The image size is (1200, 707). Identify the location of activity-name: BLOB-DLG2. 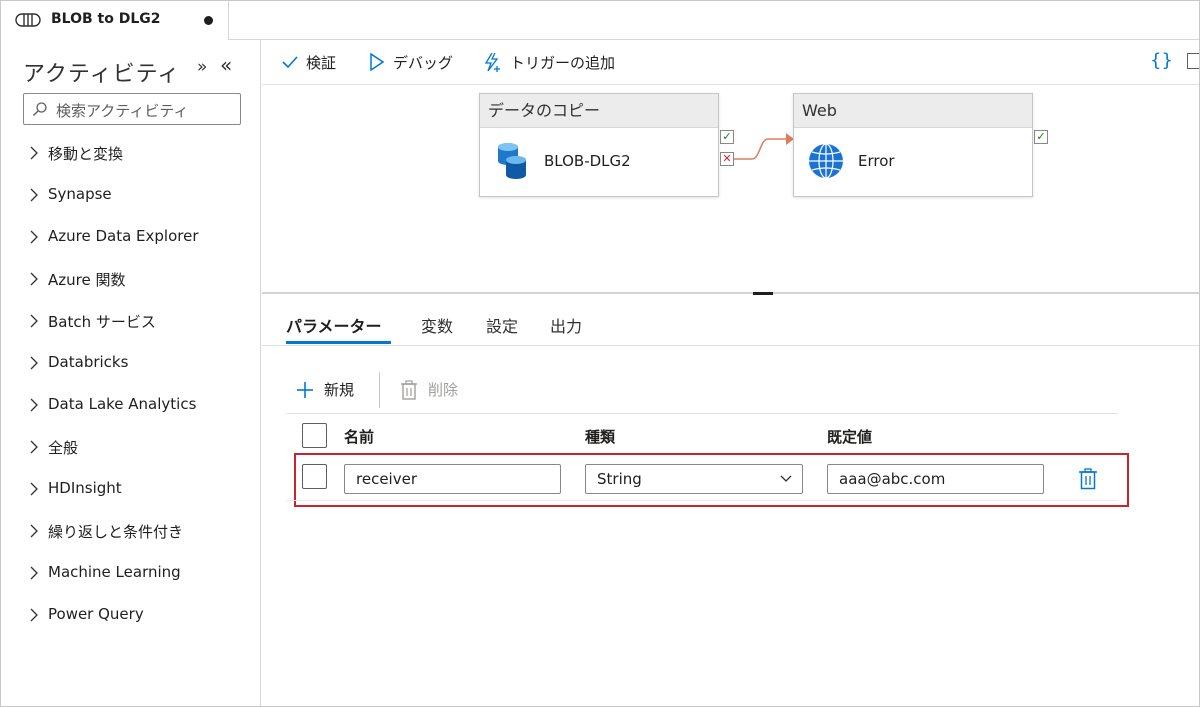
(587, 161).